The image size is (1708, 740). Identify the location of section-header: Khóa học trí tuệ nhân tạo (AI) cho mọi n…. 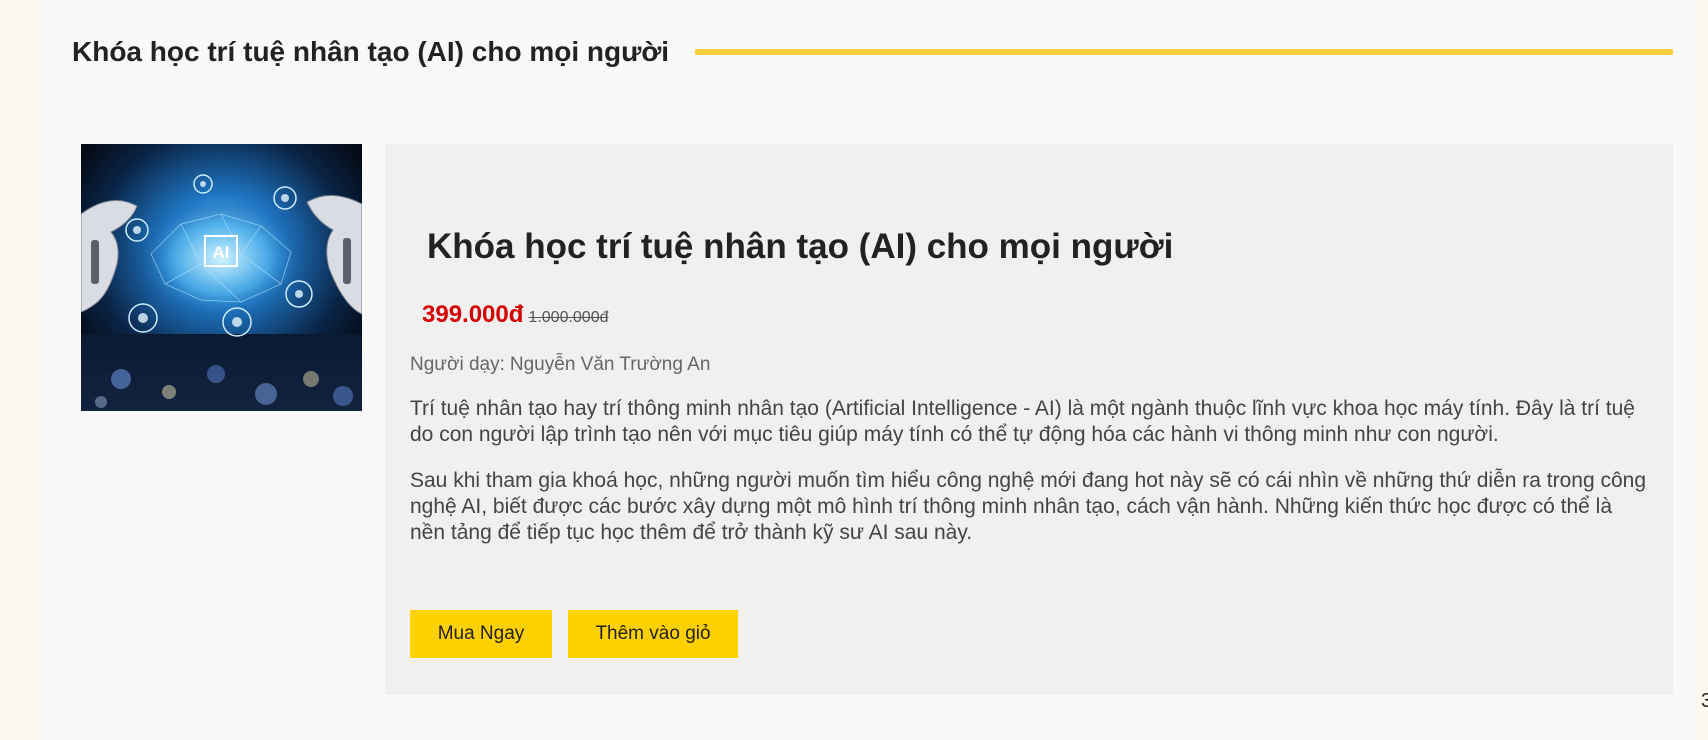
(872, 52).